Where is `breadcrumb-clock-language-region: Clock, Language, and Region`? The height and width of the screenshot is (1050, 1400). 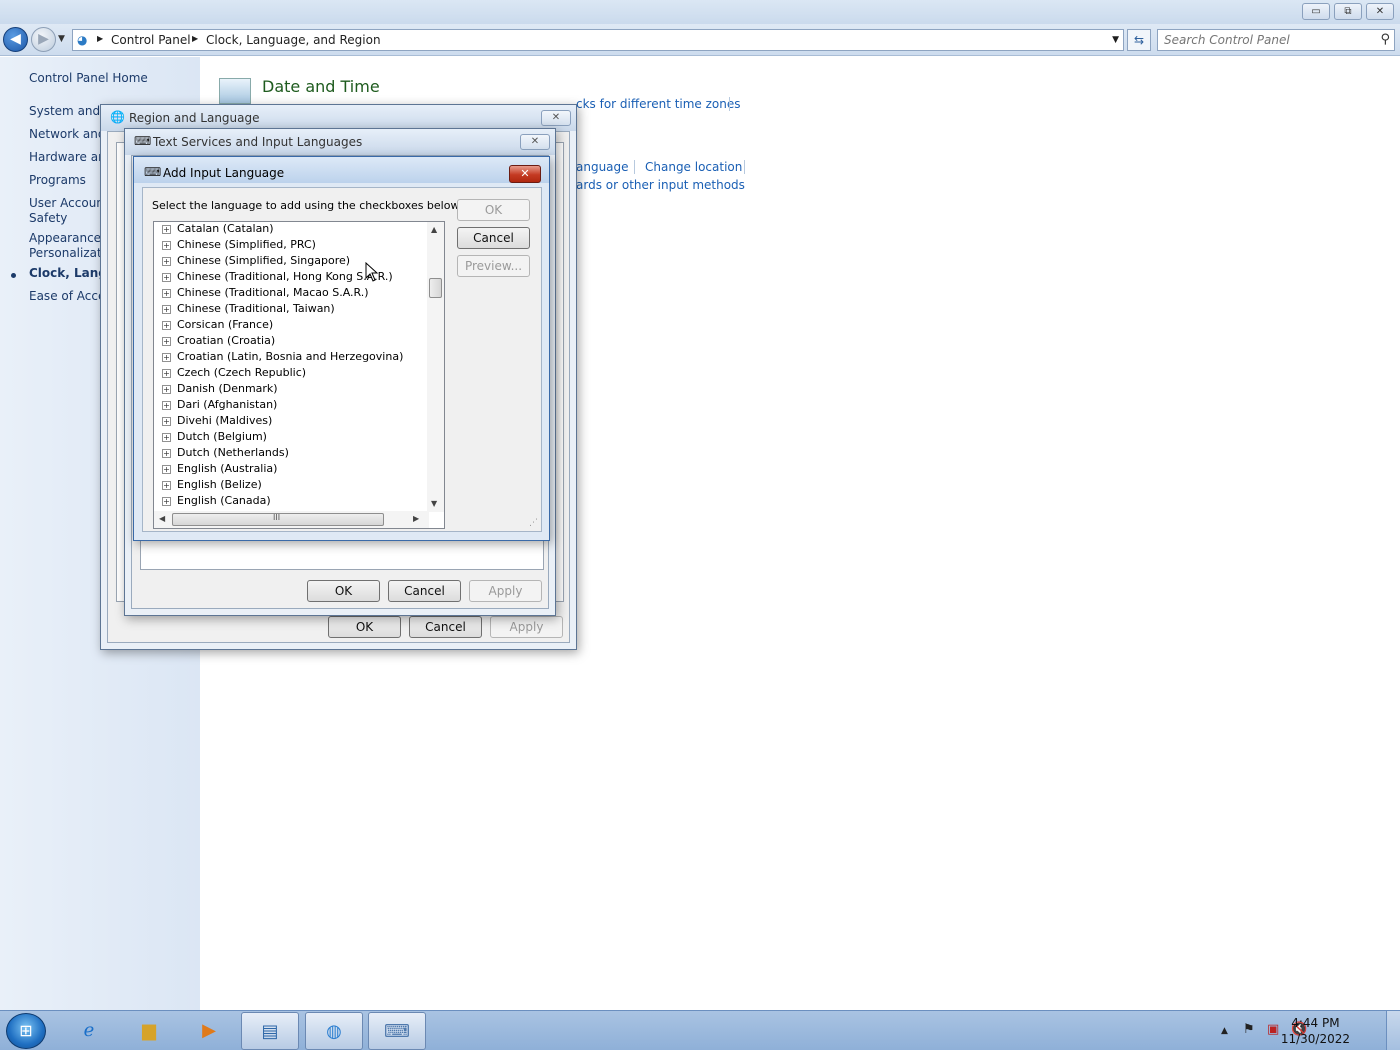 breadcrumb-clock-language-region: Clock, Language, and Region is located at coordinates (293, 40).